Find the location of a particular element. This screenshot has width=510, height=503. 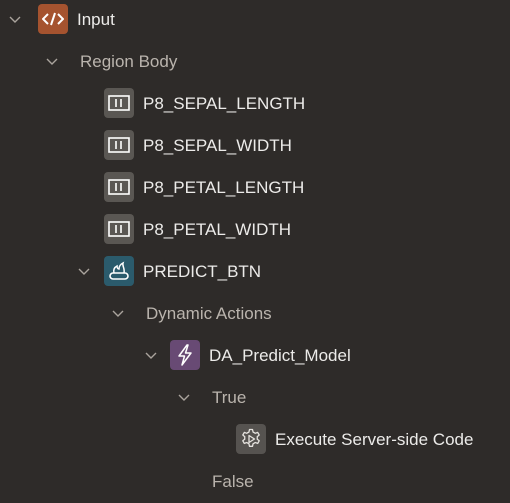

tree-node-label: True is located at coordinates (229, 397).